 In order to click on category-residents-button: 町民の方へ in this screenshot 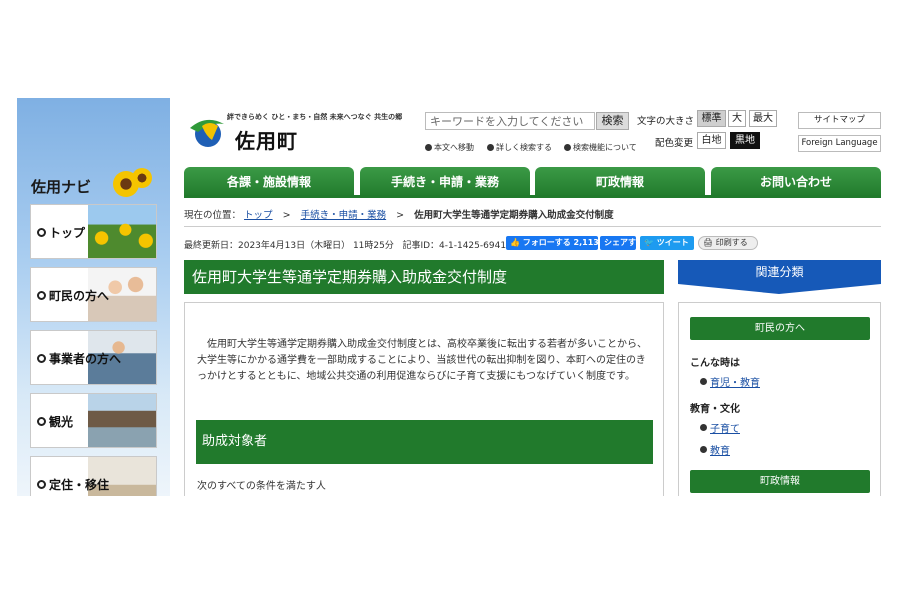, I will do `click(780, 328)`.